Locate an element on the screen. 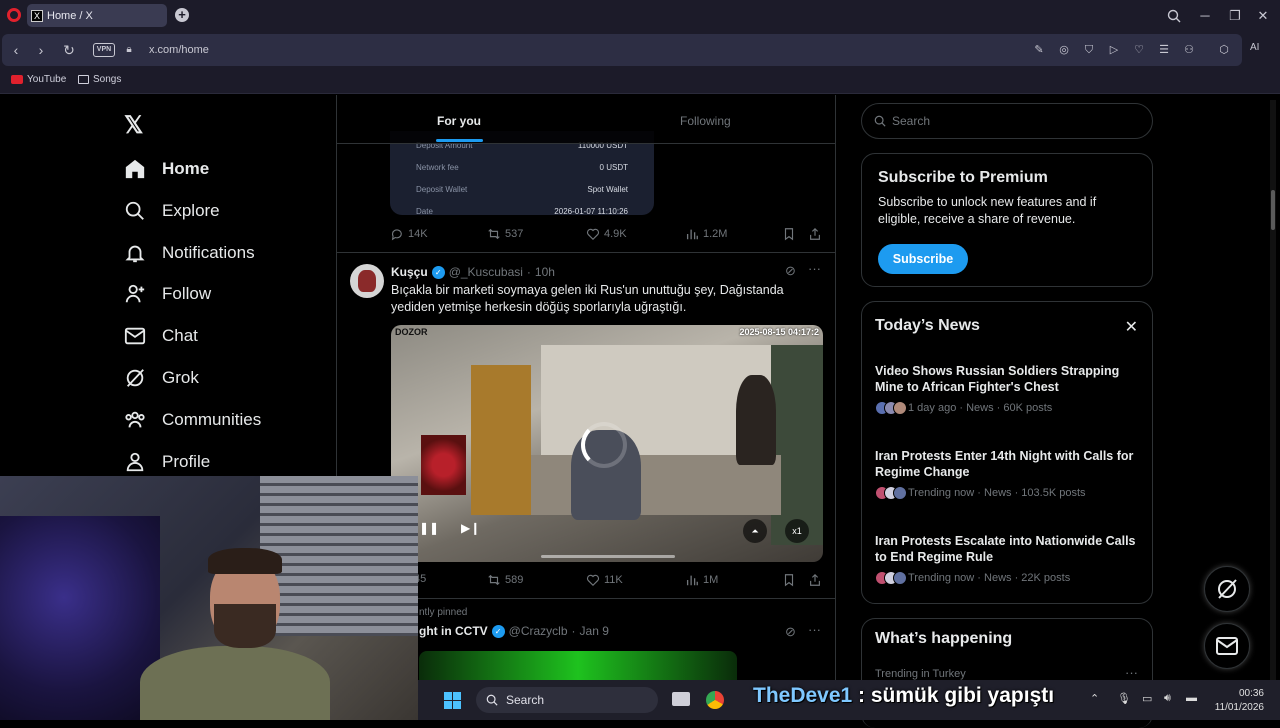 This screenshot has height=728, width=1280. avatar is located at coordinates (367, 281).